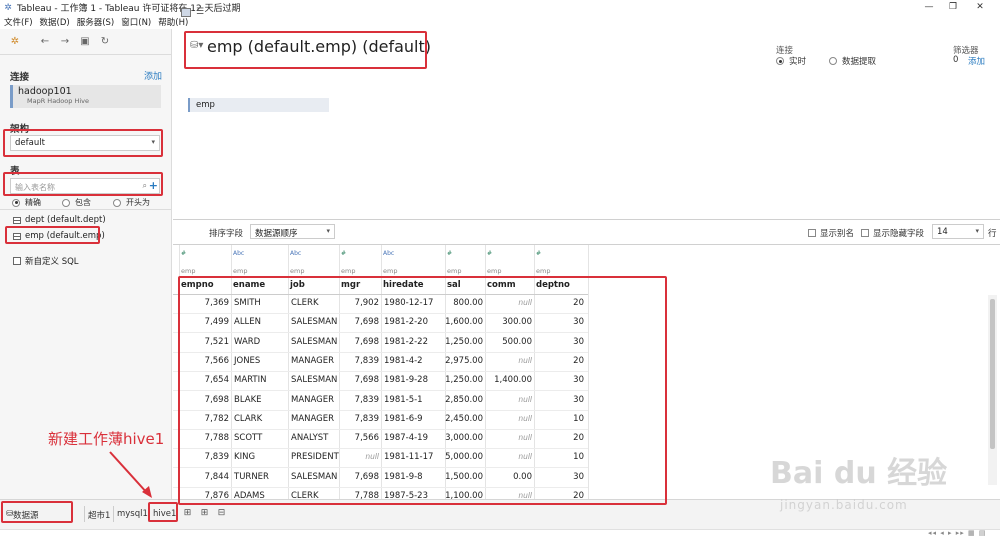 This screenshot has height=541, width=1000. I want to click on refresh-icon: ↻, so click(105, 42).